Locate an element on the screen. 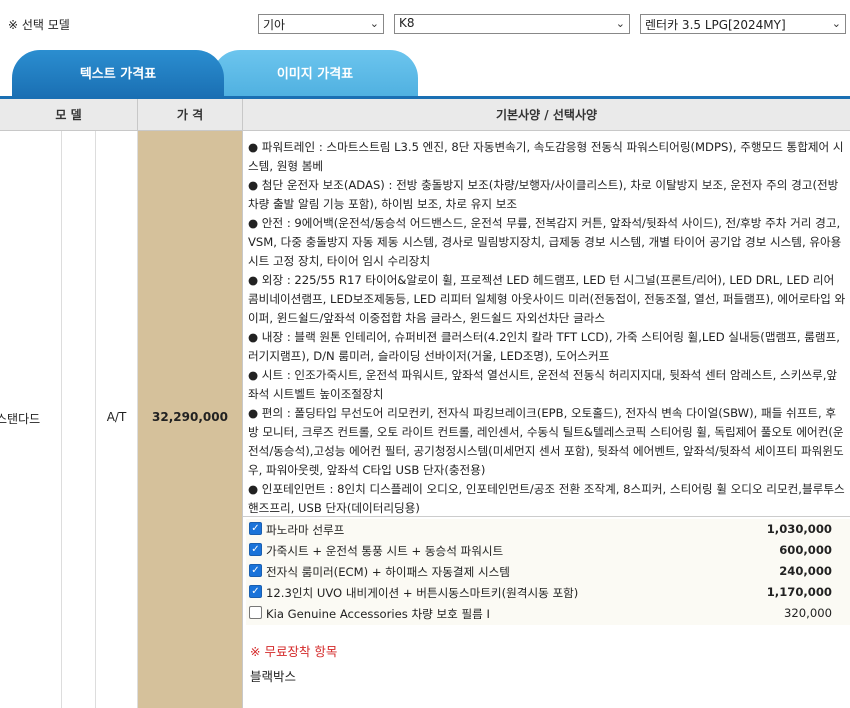  header-model: 모 델 is located at coordinates (69, 115).